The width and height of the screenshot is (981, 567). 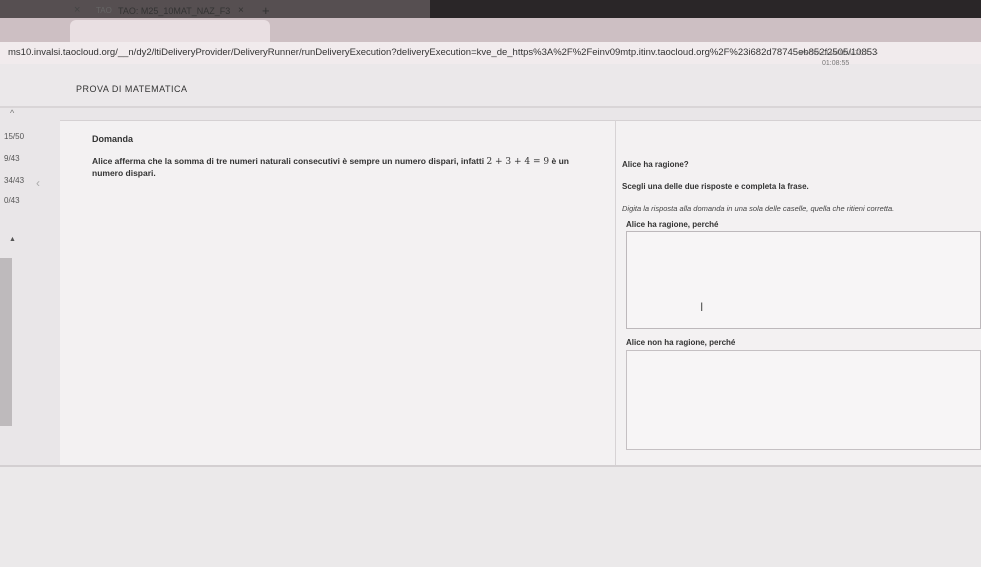 What do you see at coordinates (834, 54) in the screenshot?
I see `timer-label: PROVA DI MATEMATICA` at bounding box center [834, 54].